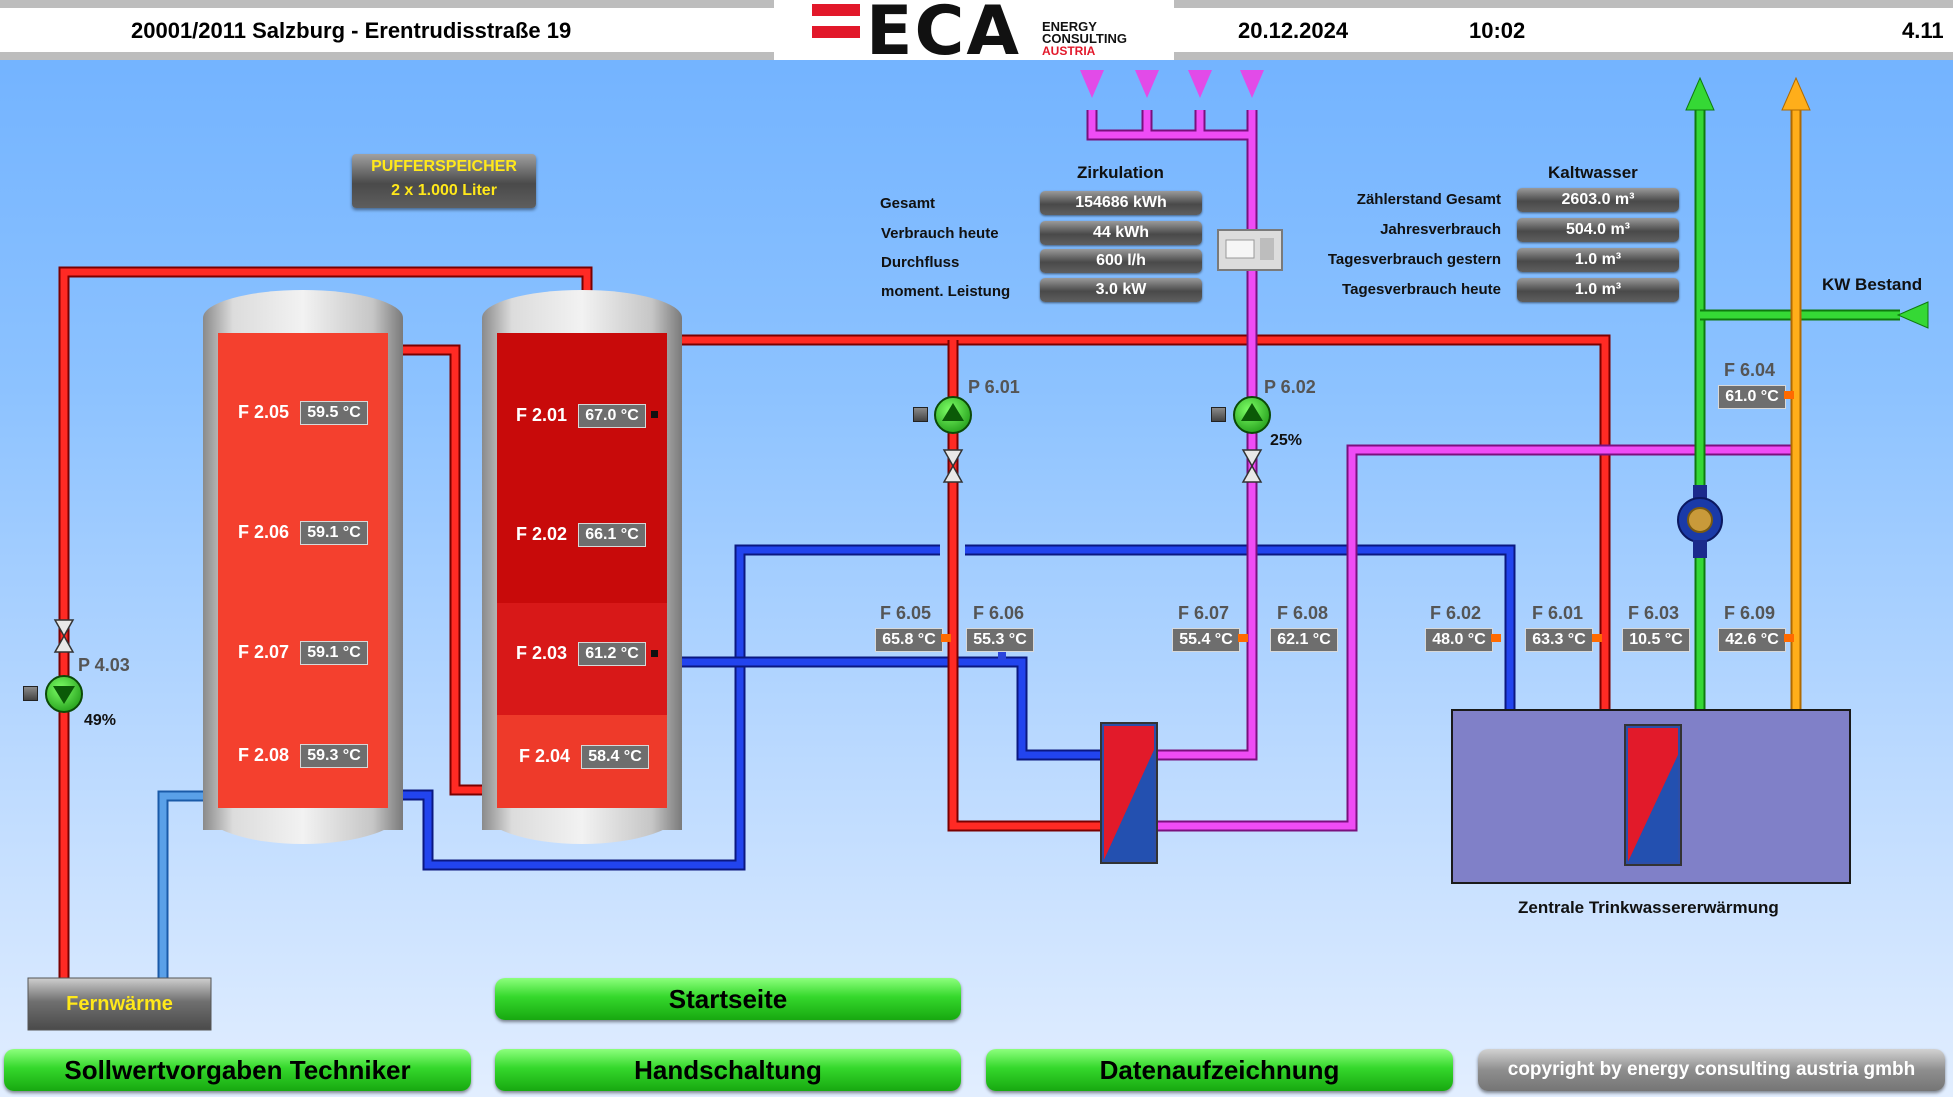 The width and height of the screenshot is (1953, 1097). Describe the element at coordinates (237, 1070) in the screenshot. I see `sollwertvorgaben-button: Sollwertvorgaben Techniker` at that location.